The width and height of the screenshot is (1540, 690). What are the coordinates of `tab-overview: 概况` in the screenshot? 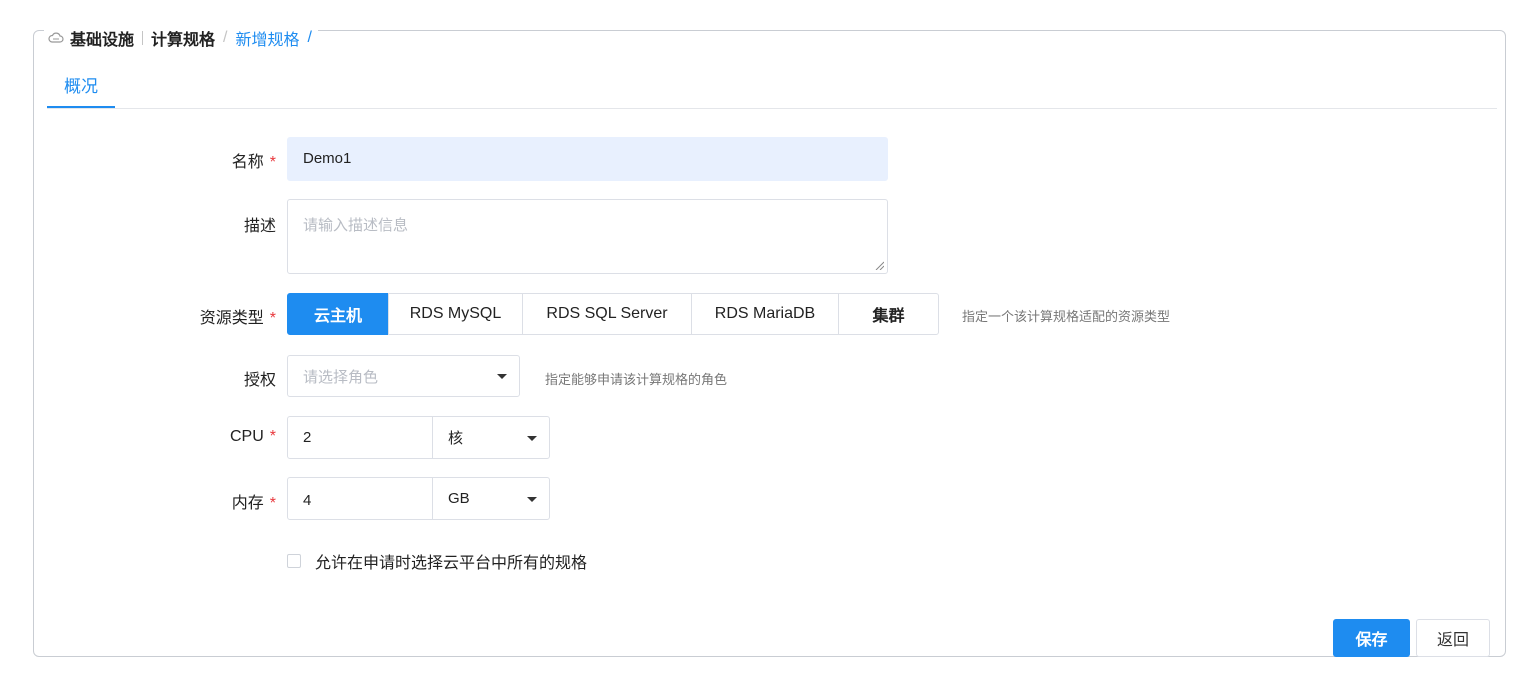 It's located at (81, 89).